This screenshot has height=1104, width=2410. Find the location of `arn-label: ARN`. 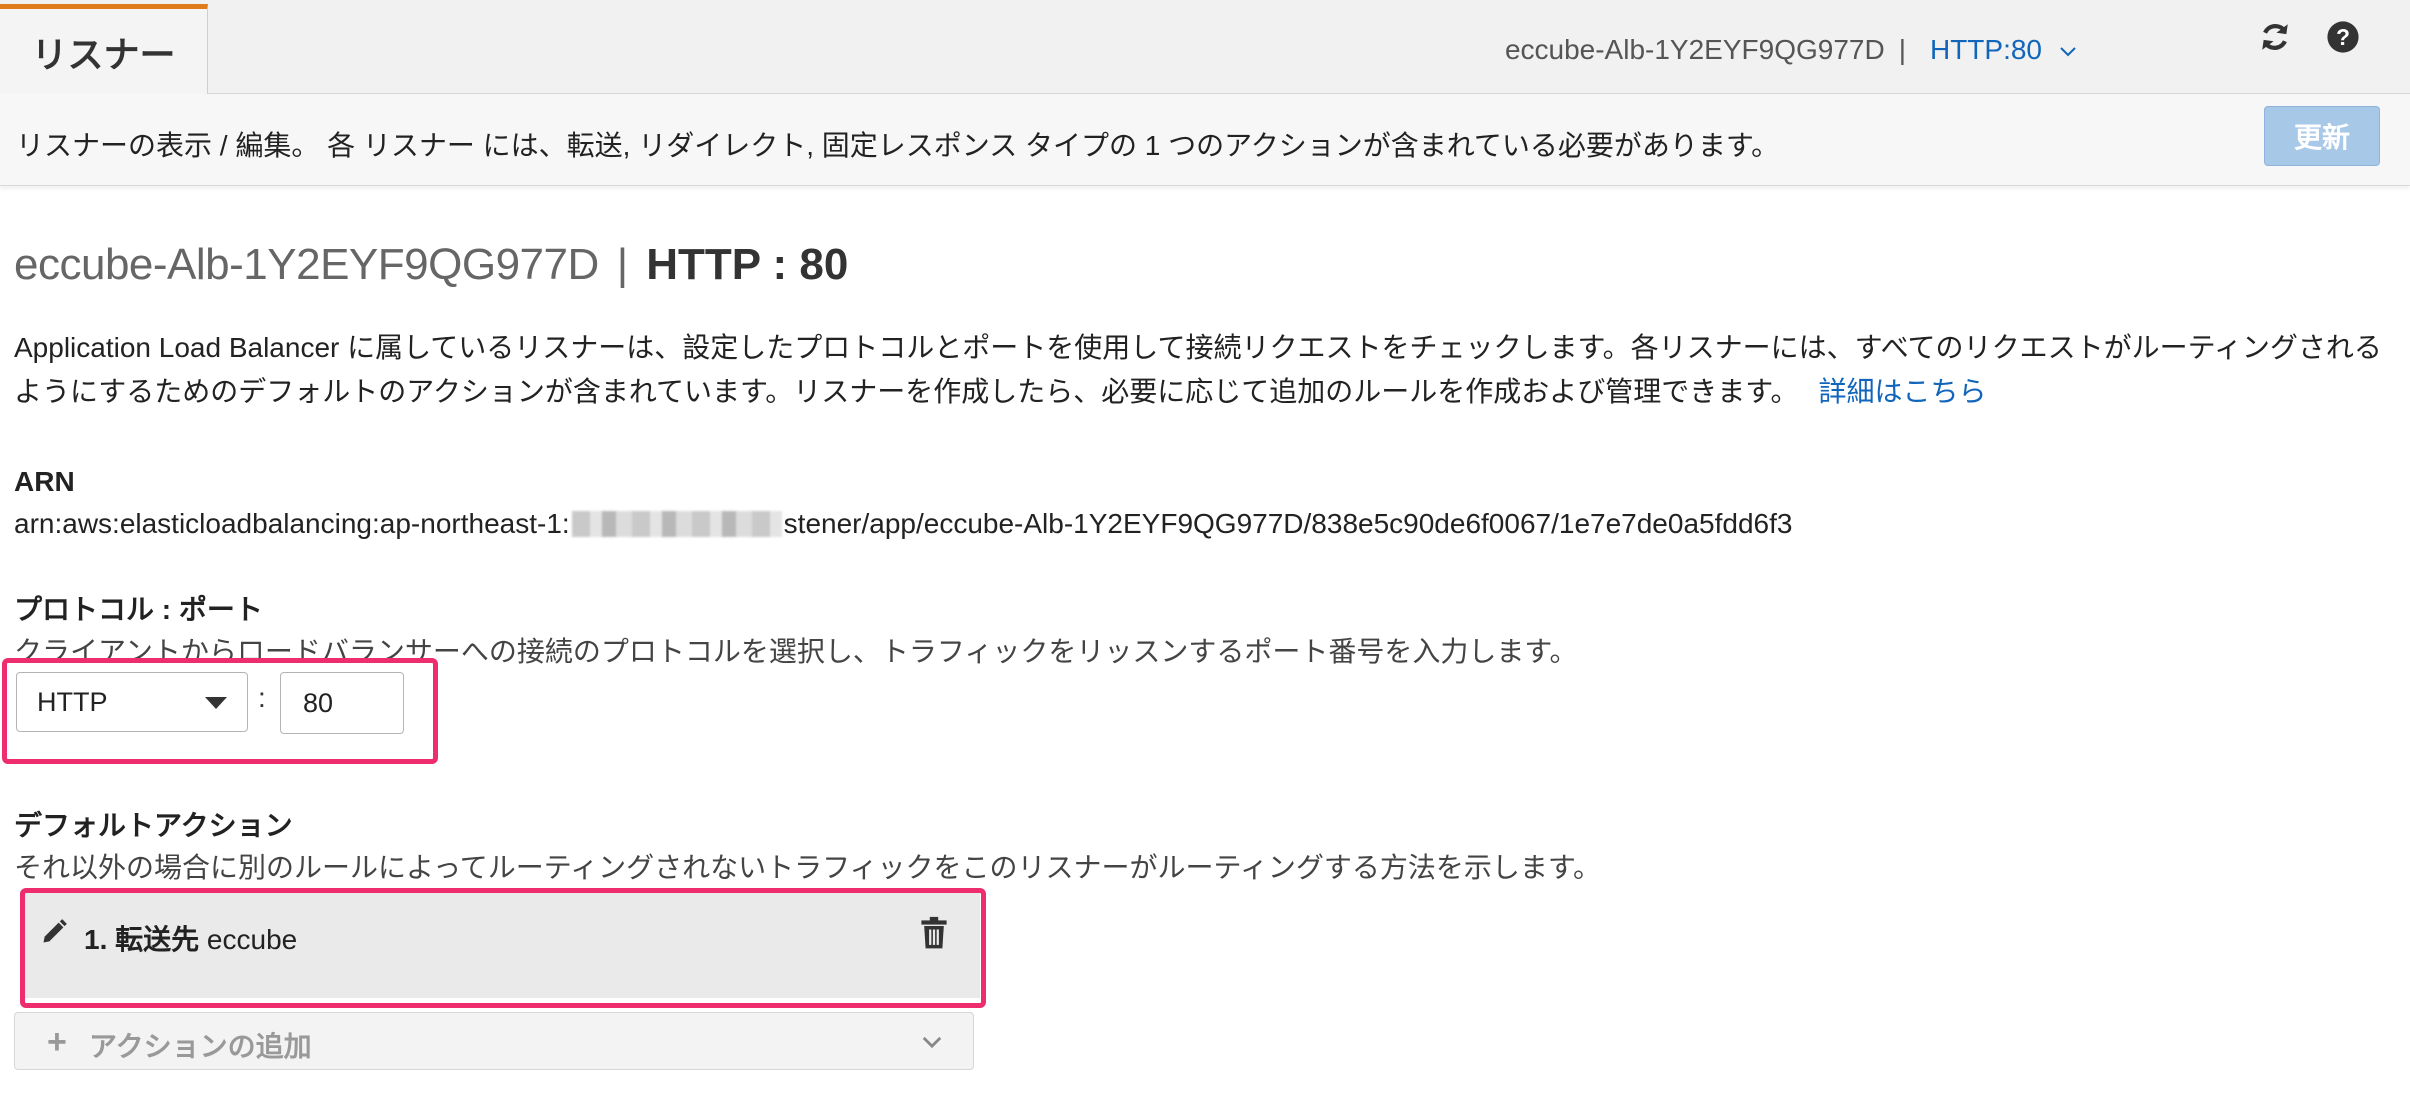

arn-label: ARN is located at coordinates (44, 481).